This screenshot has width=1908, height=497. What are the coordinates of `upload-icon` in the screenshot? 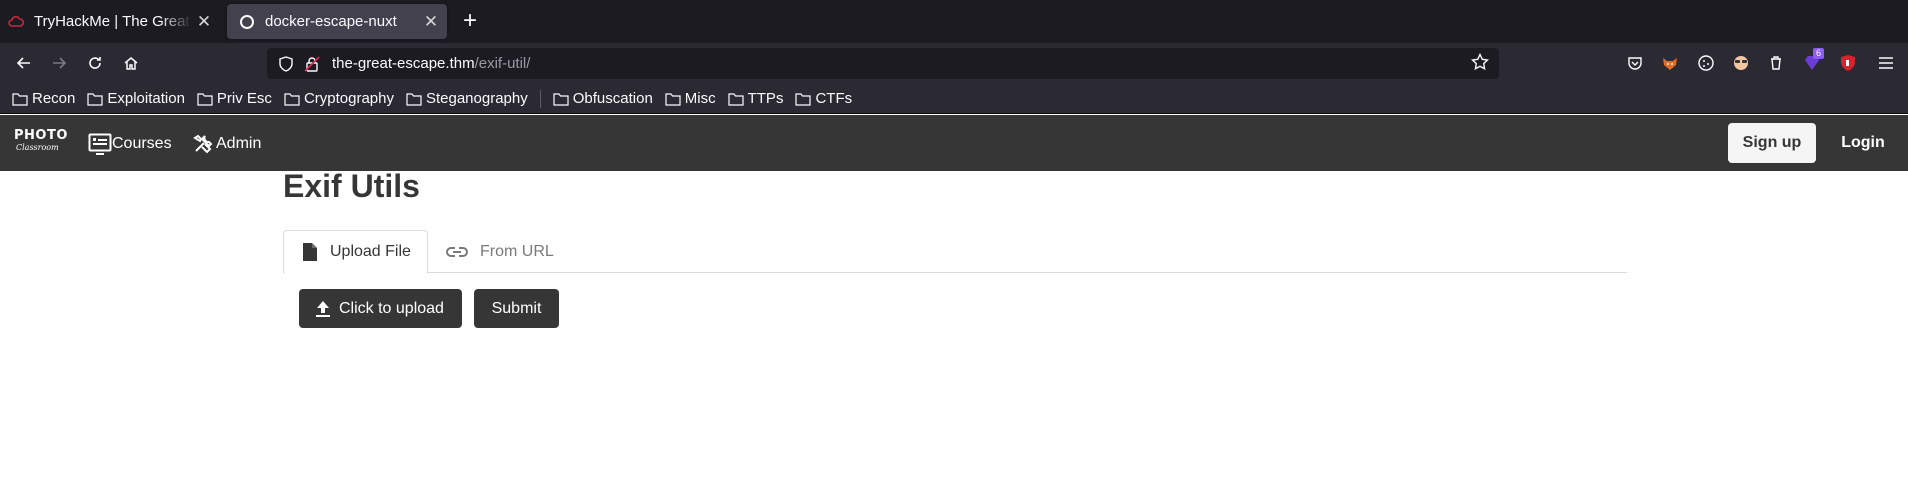 It's located at (323, 308).